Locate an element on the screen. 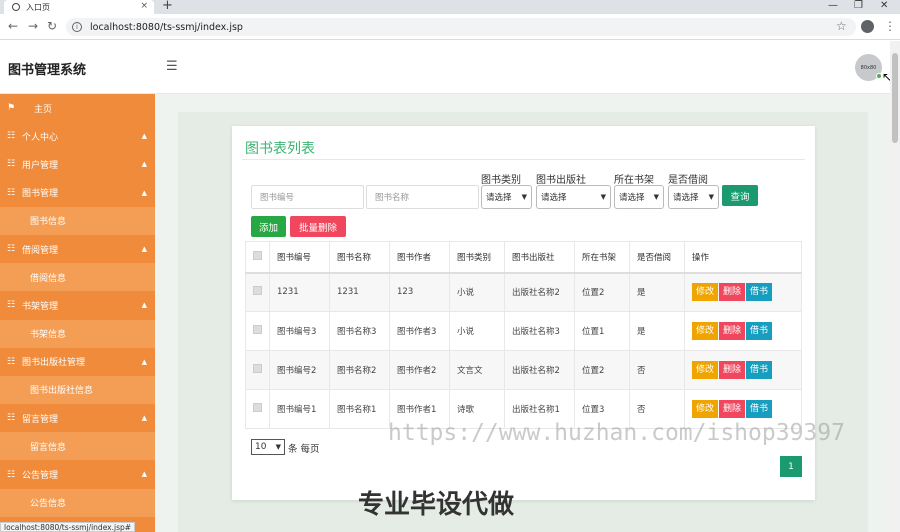  table-cell-shelf: 位置2 is located at coordinates (602, 370).